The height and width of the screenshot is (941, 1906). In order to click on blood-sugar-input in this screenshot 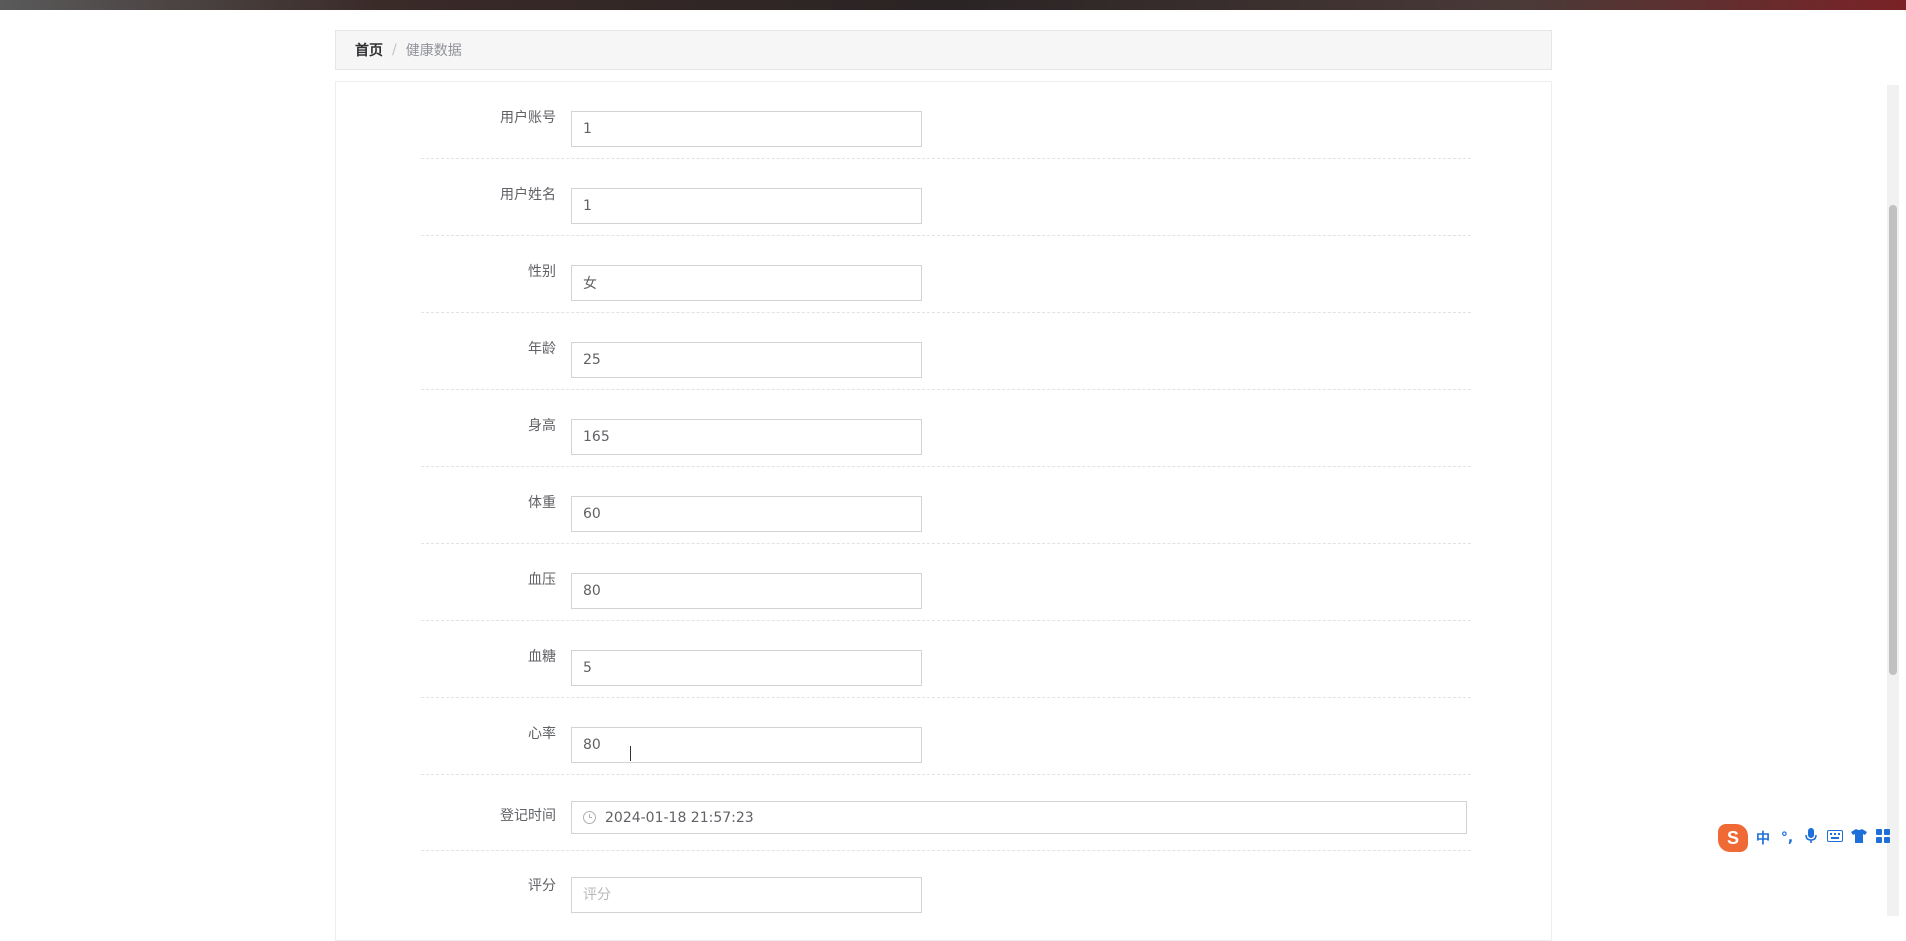, I will do `click(746, 668)`.